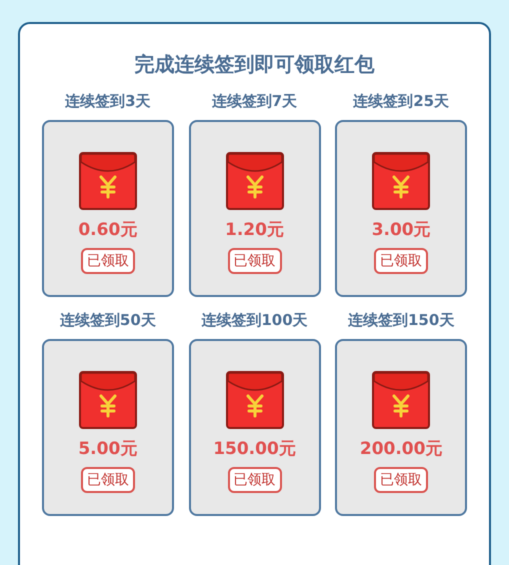 The height and width of the screenshot is (565, 509). Describe the element at coordinates (401, 320) in the screenshot. I see `streak-label: 连续签到150天` at that location.